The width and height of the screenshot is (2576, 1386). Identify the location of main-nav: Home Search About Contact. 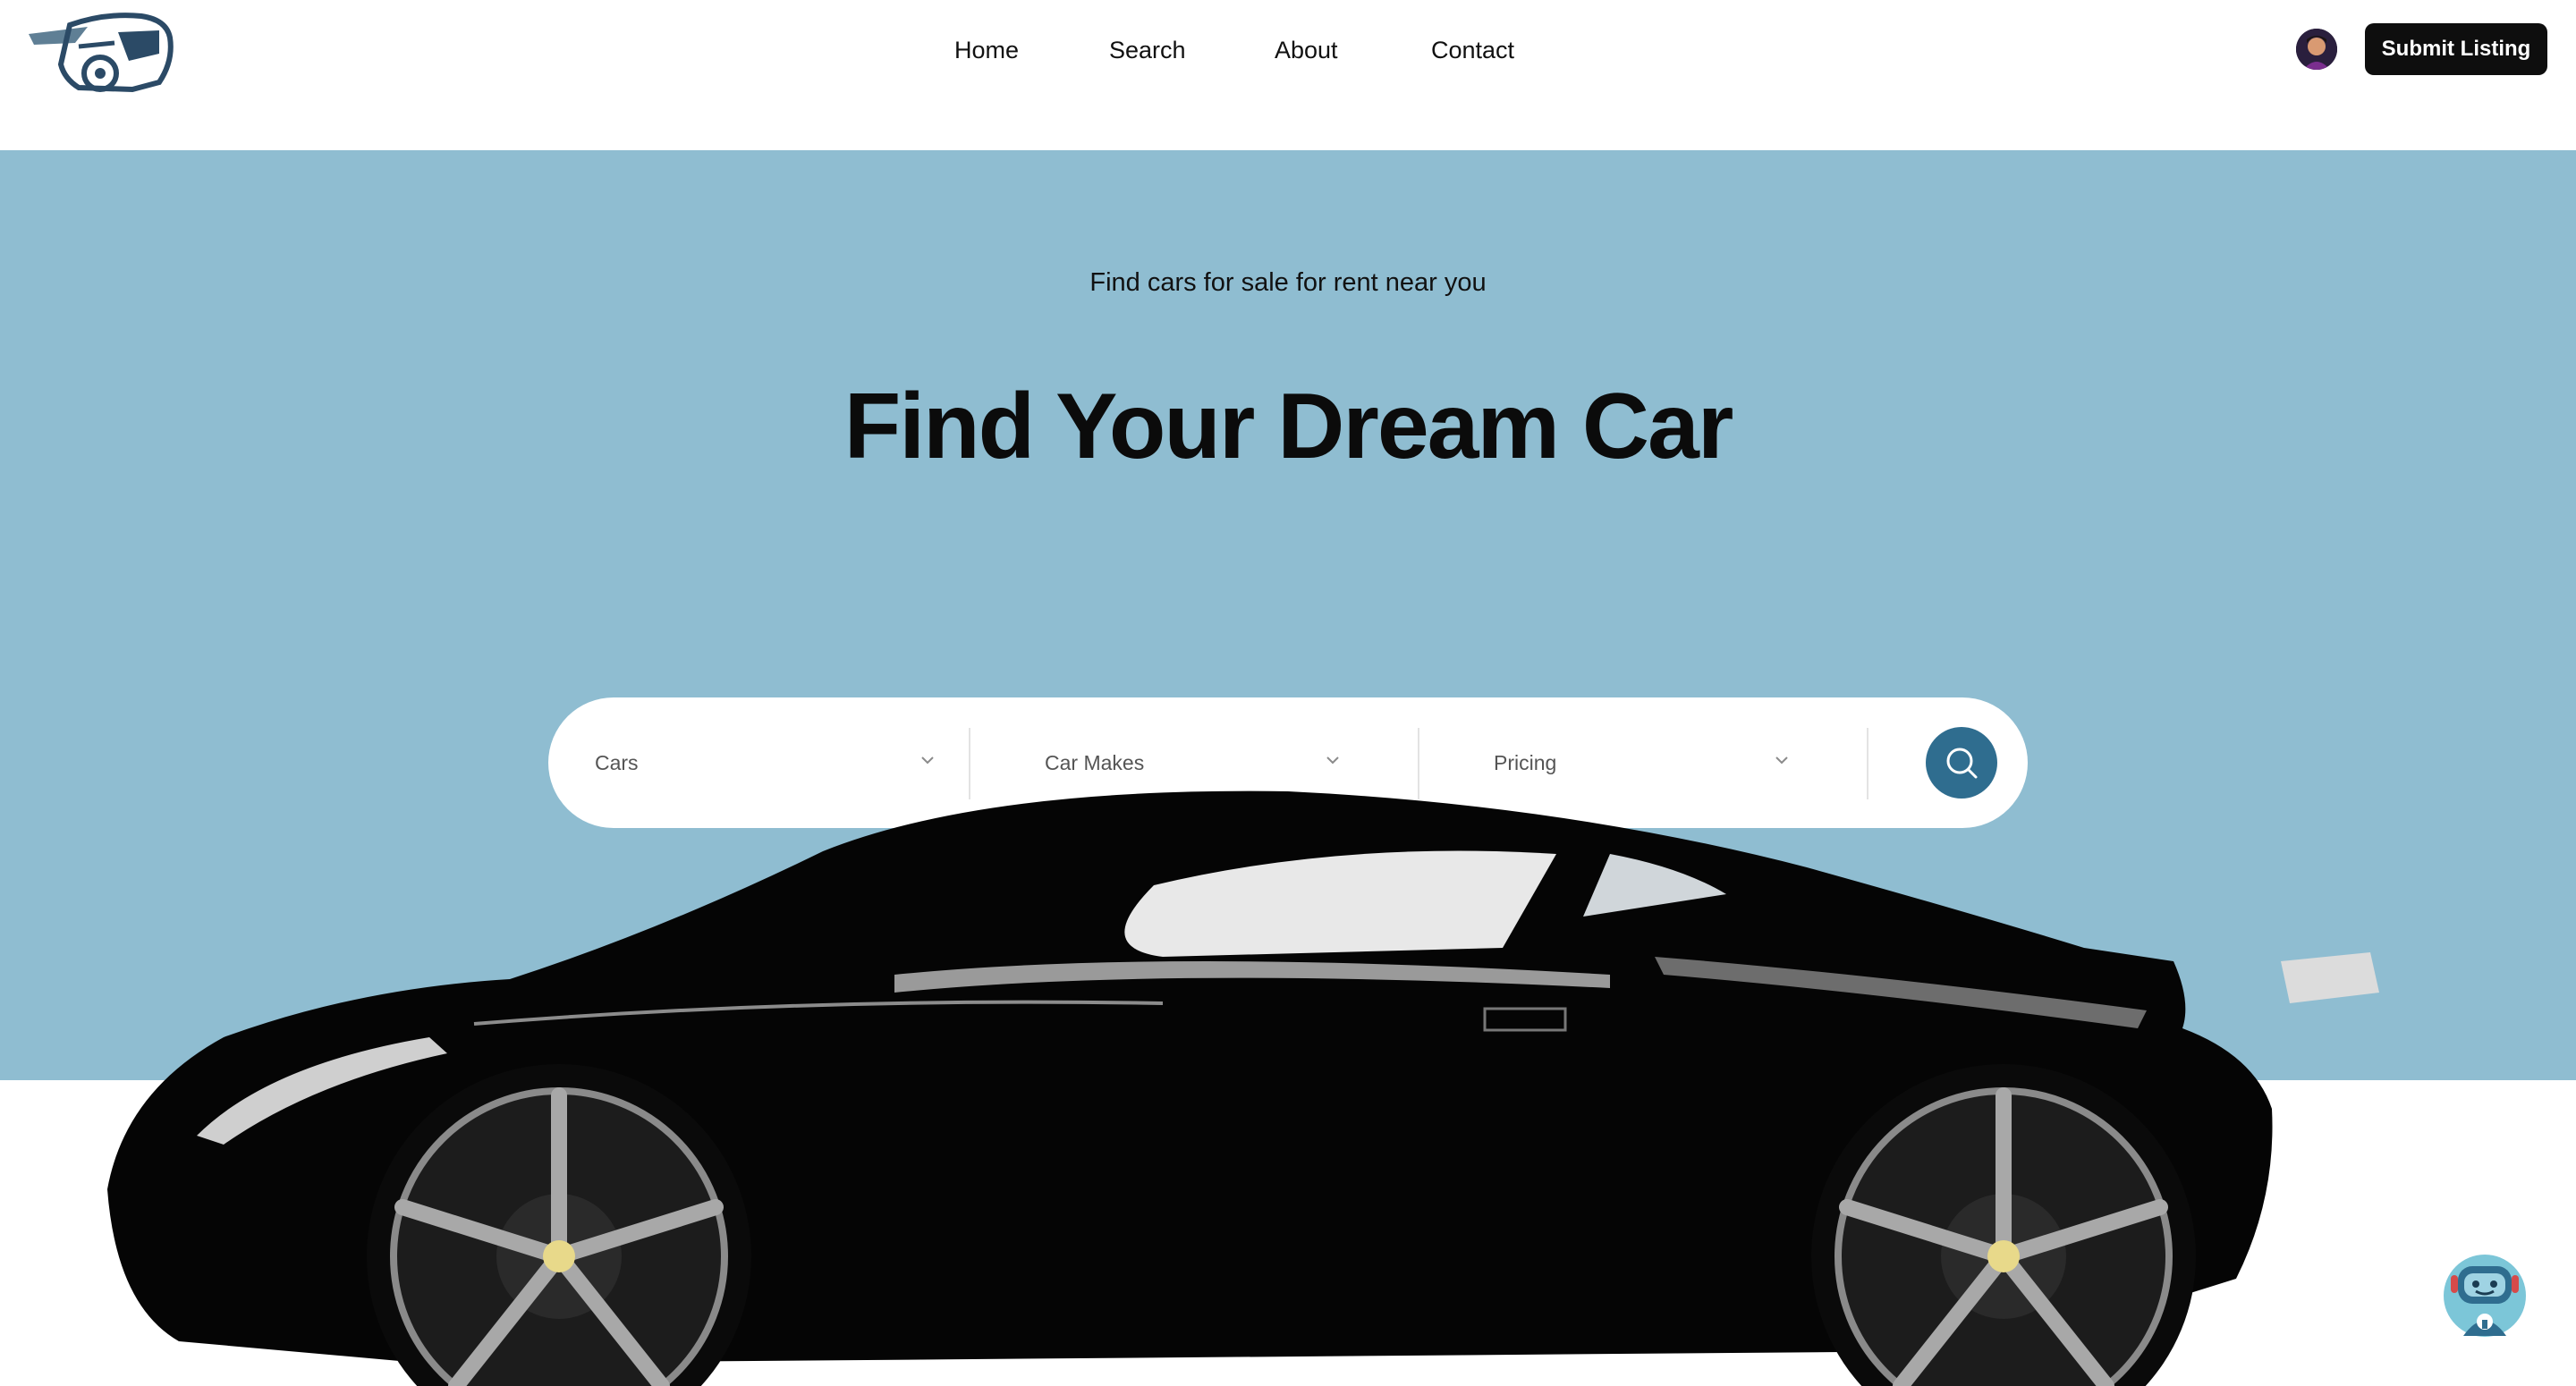
(1288, 50).